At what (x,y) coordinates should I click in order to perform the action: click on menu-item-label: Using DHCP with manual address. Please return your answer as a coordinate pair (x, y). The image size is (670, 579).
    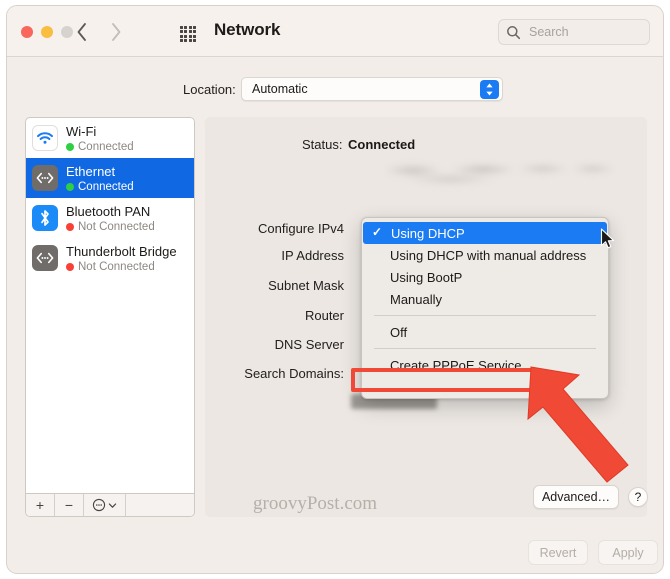
    Looking at the image, I should click on (488, 255).